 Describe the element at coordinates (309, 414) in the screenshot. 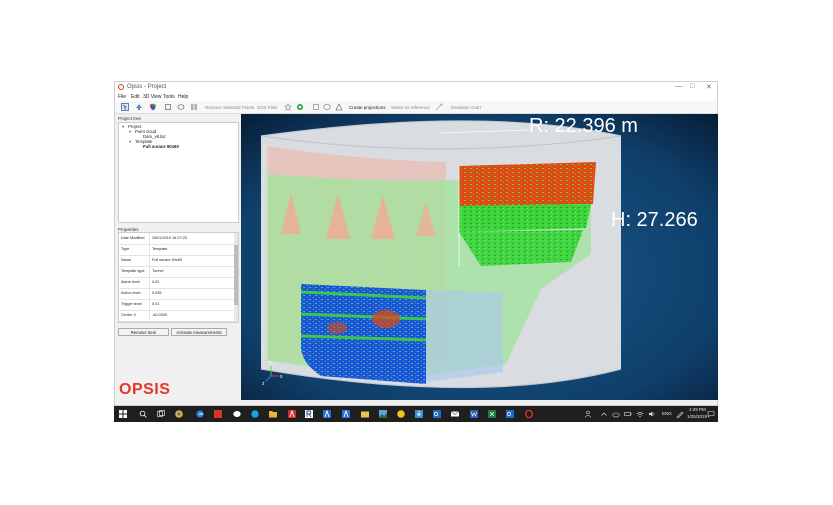

I see `viewer-r-icon` at that location.